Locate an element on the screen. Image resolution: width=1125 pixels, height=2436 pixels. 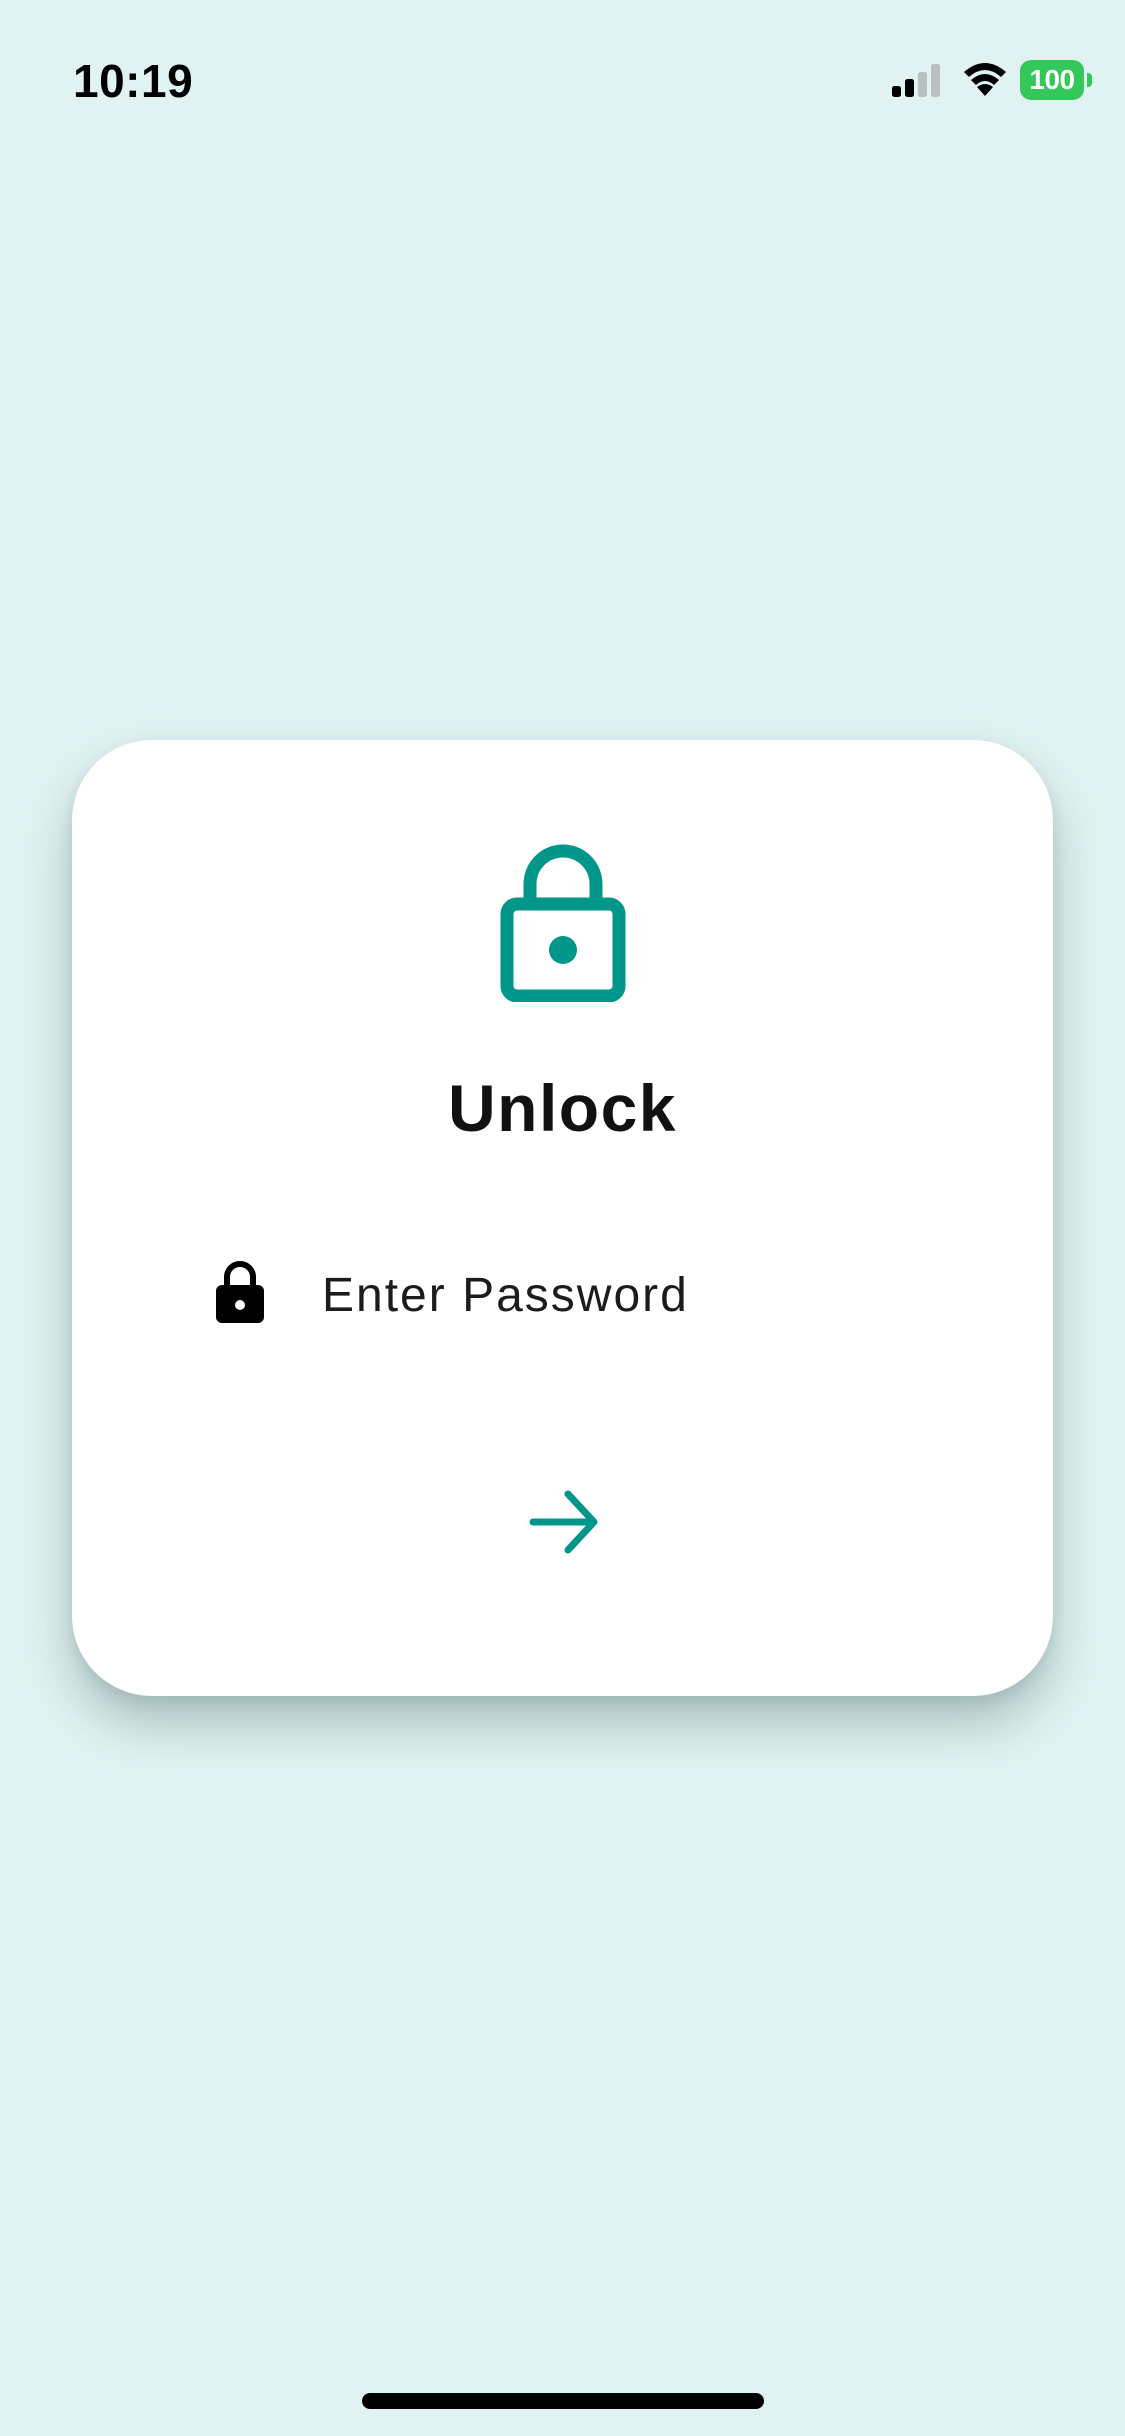
battery-icon: 100 is located at coordinates (1056, 80).